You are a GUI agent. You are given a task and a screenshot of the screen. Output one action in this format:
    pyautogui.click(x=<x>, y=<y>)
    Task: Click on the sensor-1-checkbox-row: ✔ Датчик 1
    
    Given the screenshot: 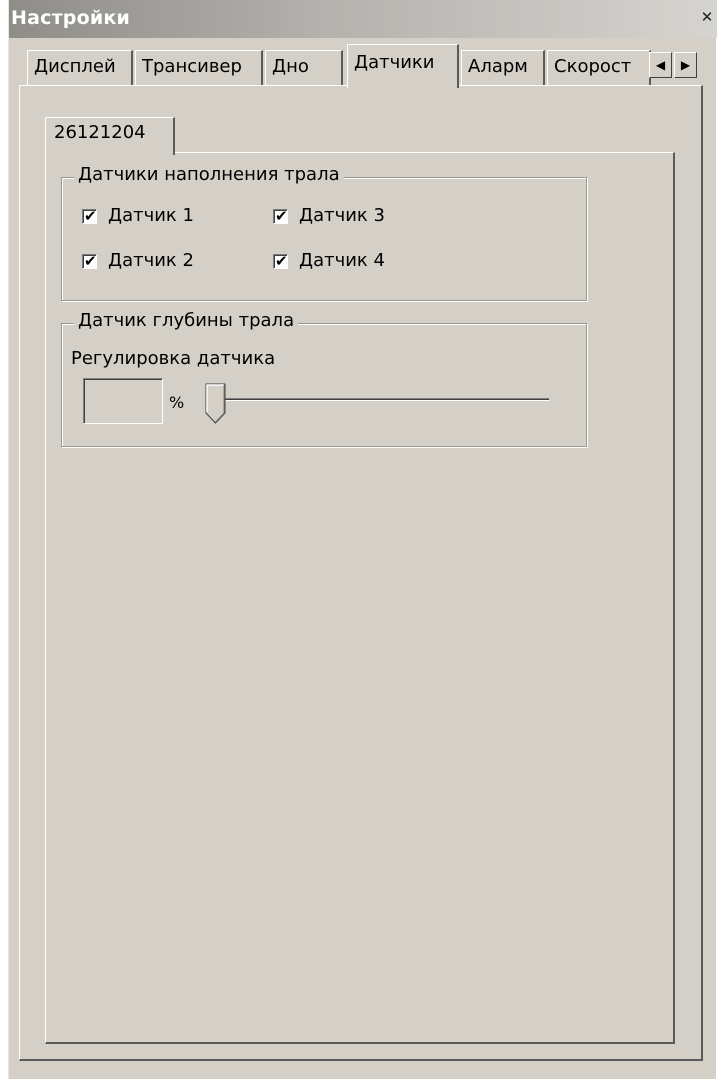 What is the action you would take?
    pyautogui.click(x=157, y=217)
    